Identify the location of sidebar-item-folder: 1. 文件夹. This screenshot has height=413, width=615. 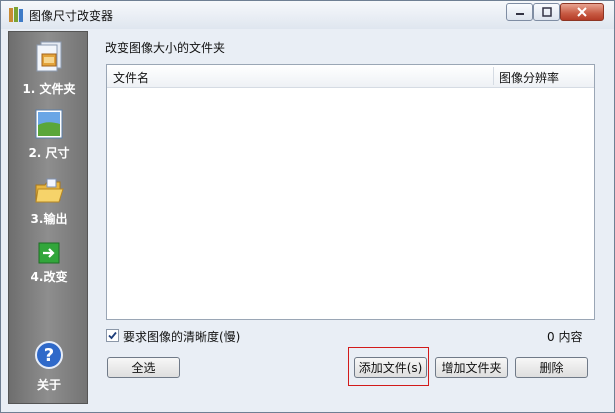
(49, 68).